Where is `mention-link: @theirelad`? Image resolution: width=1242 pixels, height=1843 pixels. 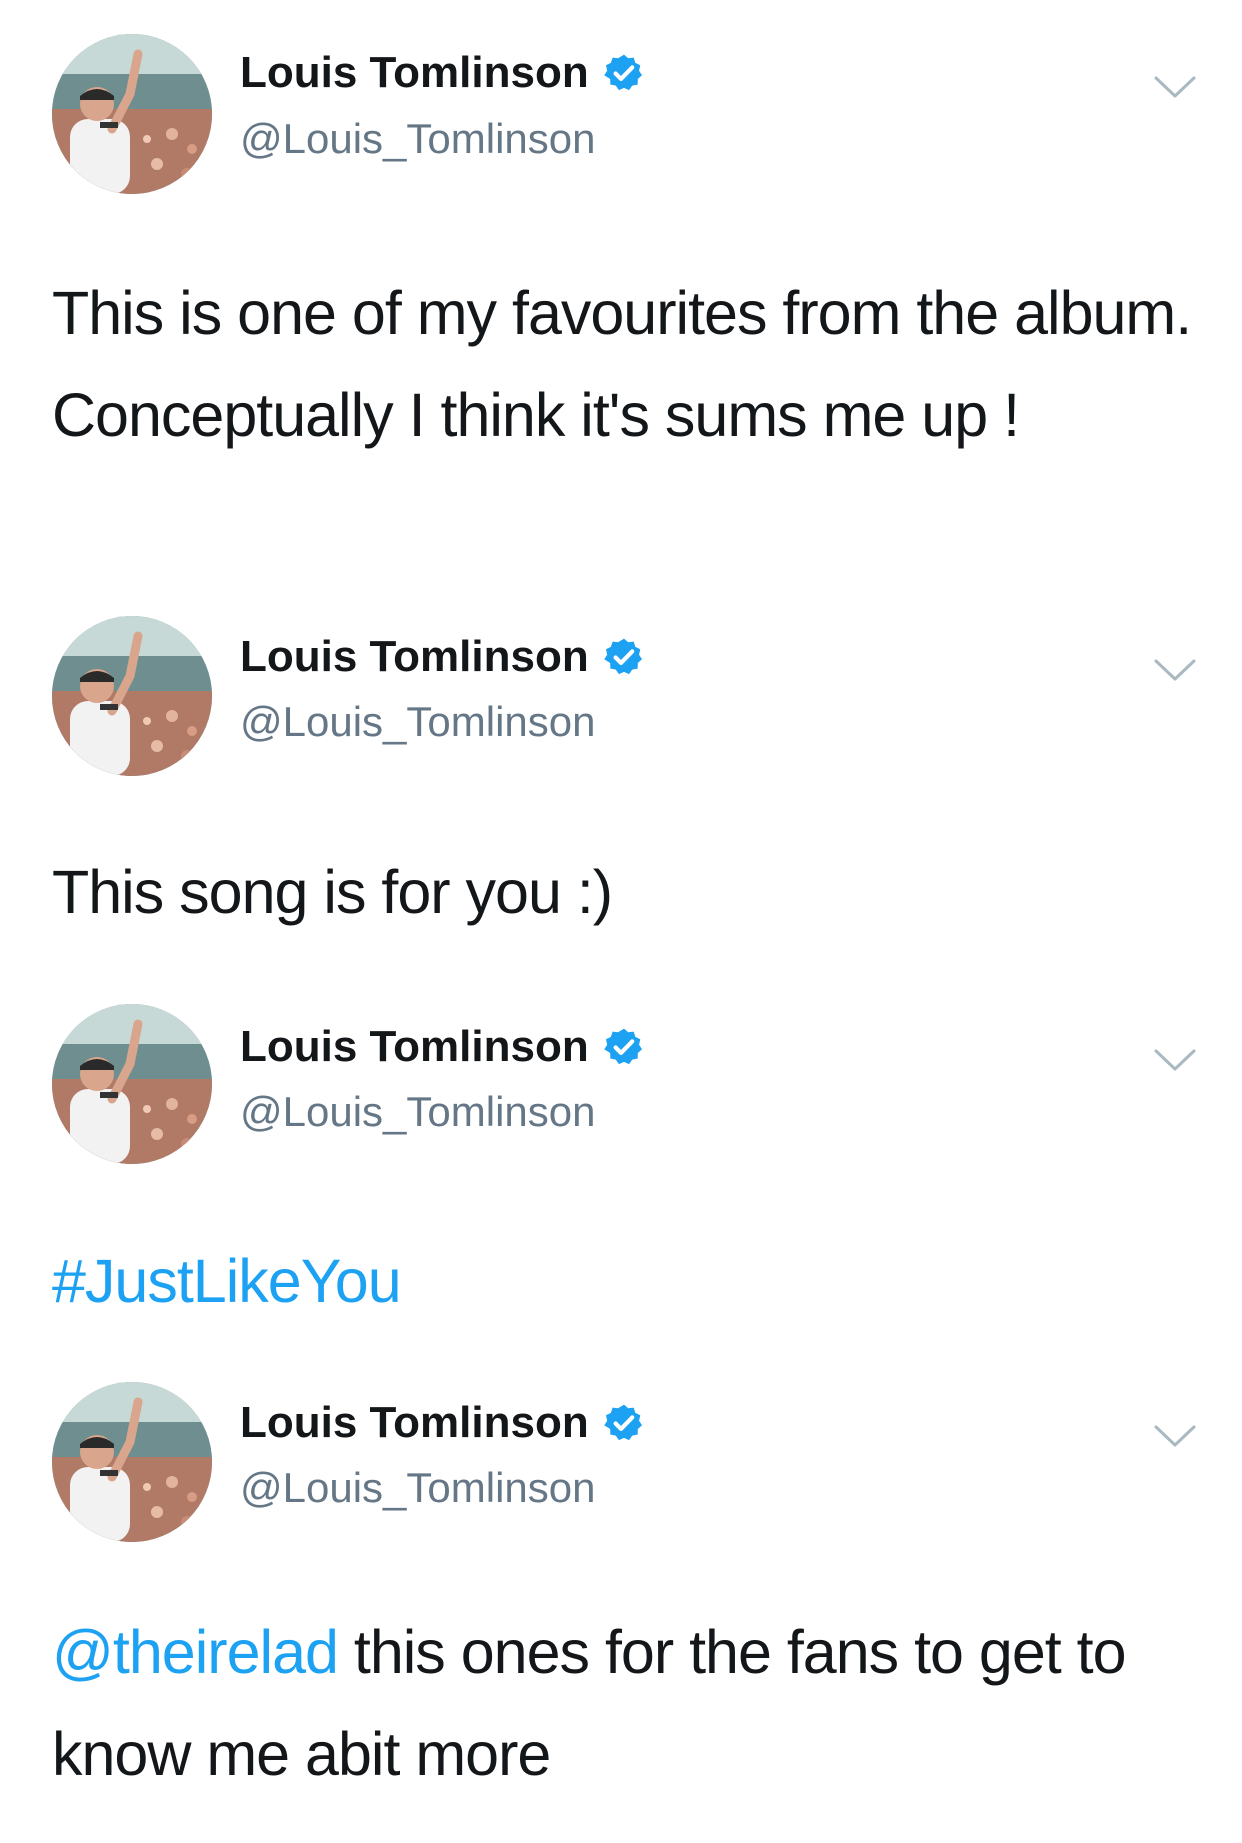
mention-link: @theirelad is located at coordinates (195, 1652).